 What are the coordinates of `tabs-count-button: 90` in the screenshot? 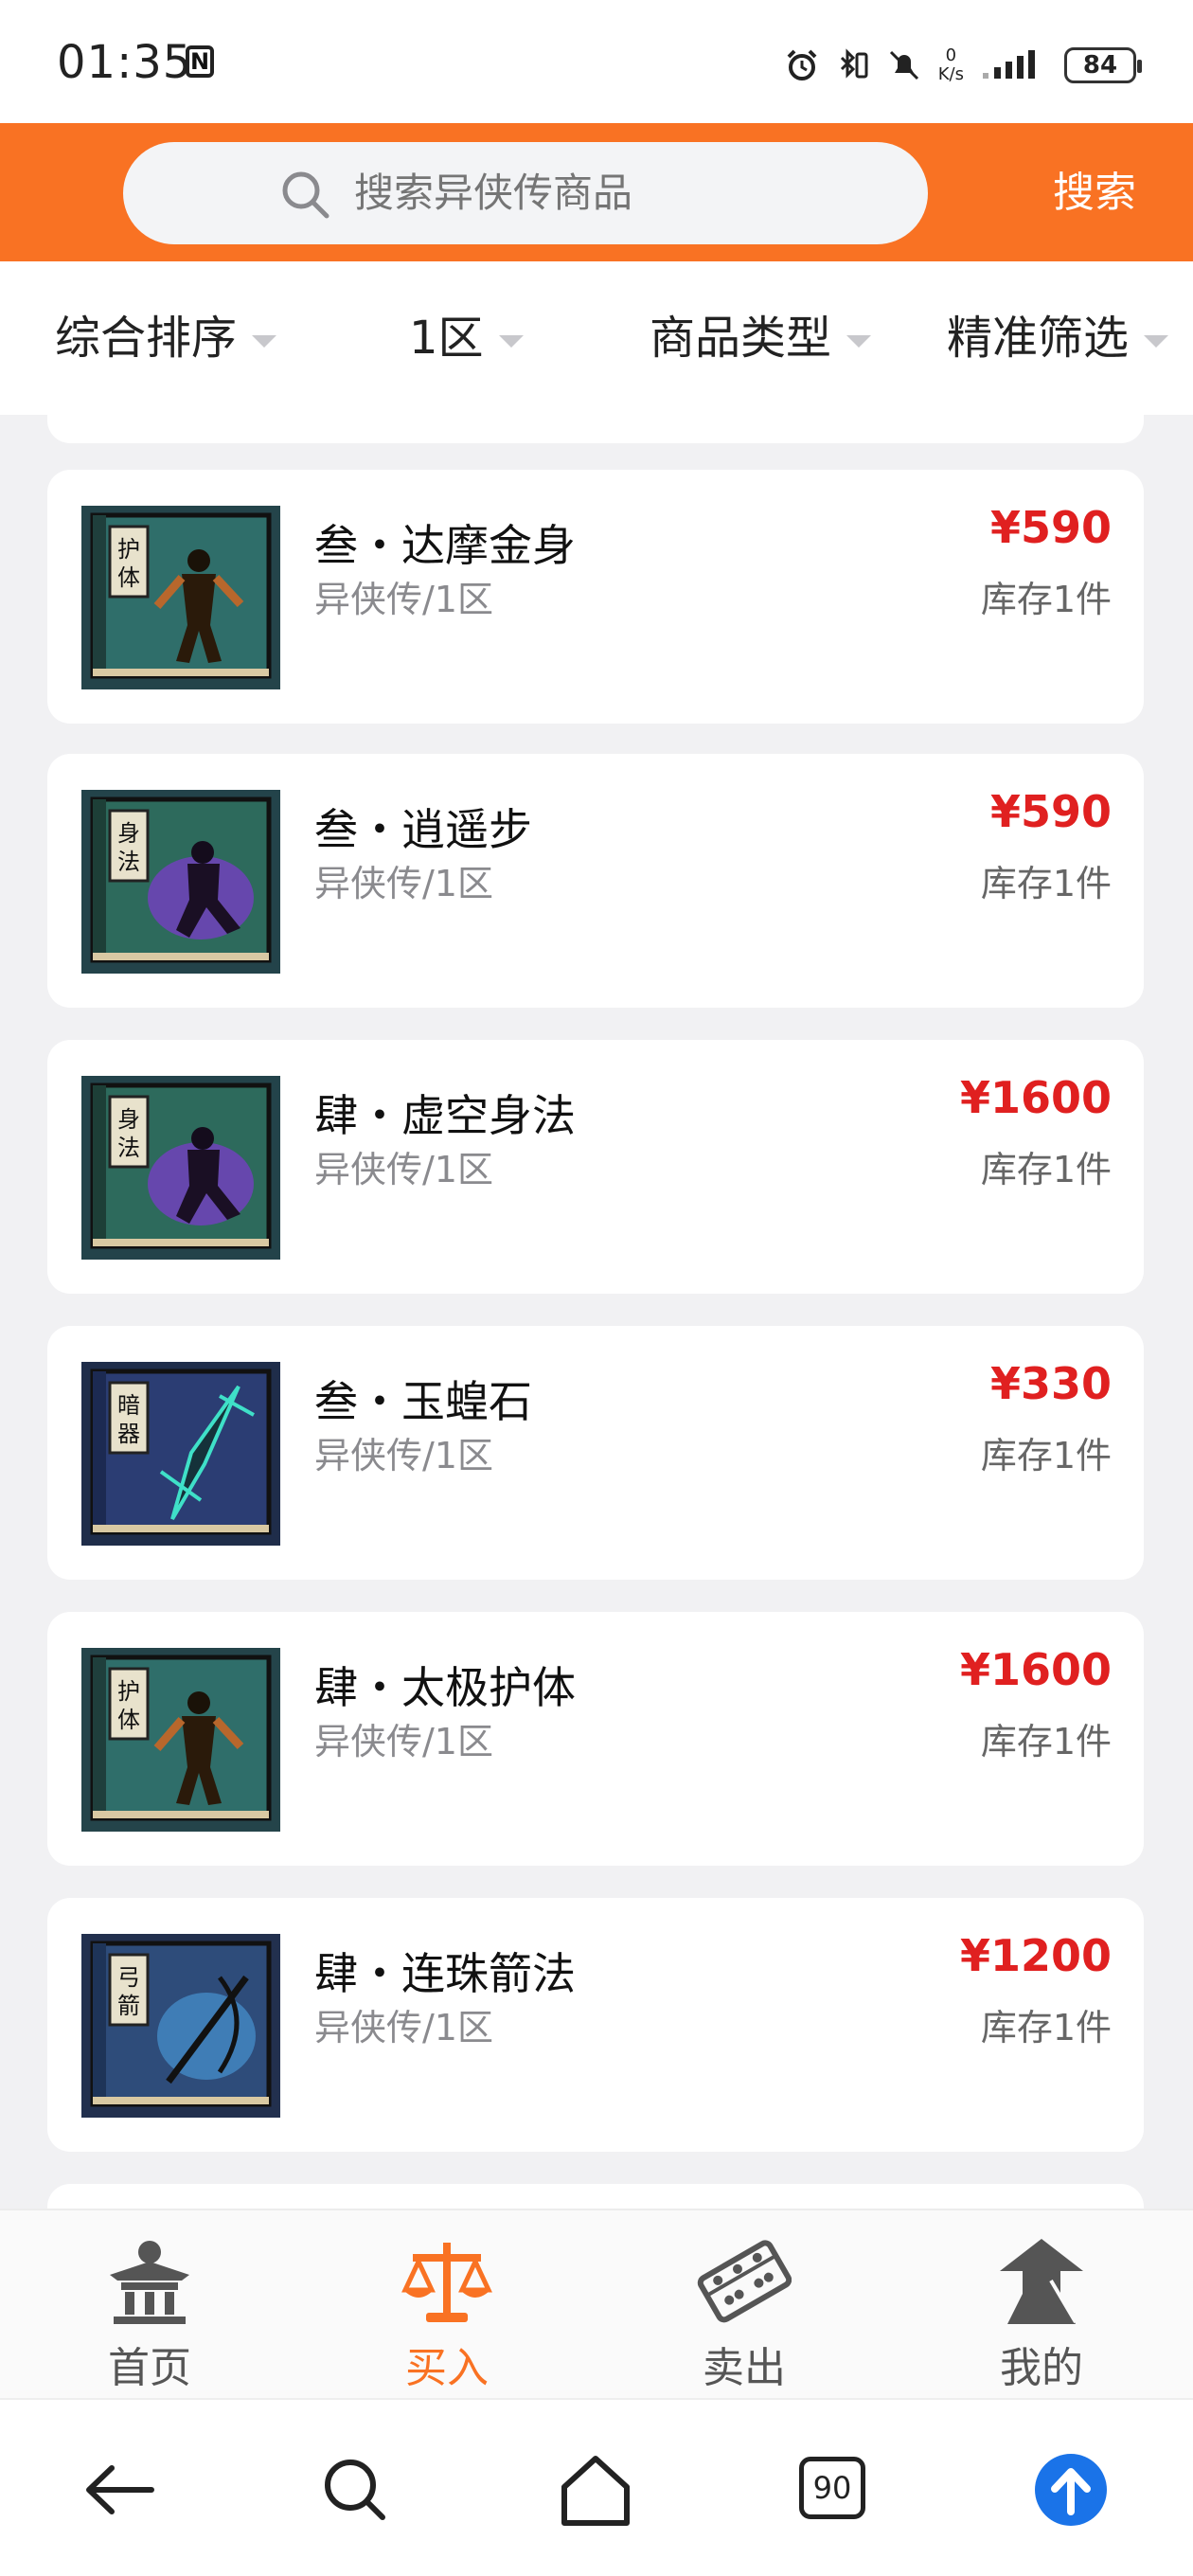 It's located at (832, 2488).